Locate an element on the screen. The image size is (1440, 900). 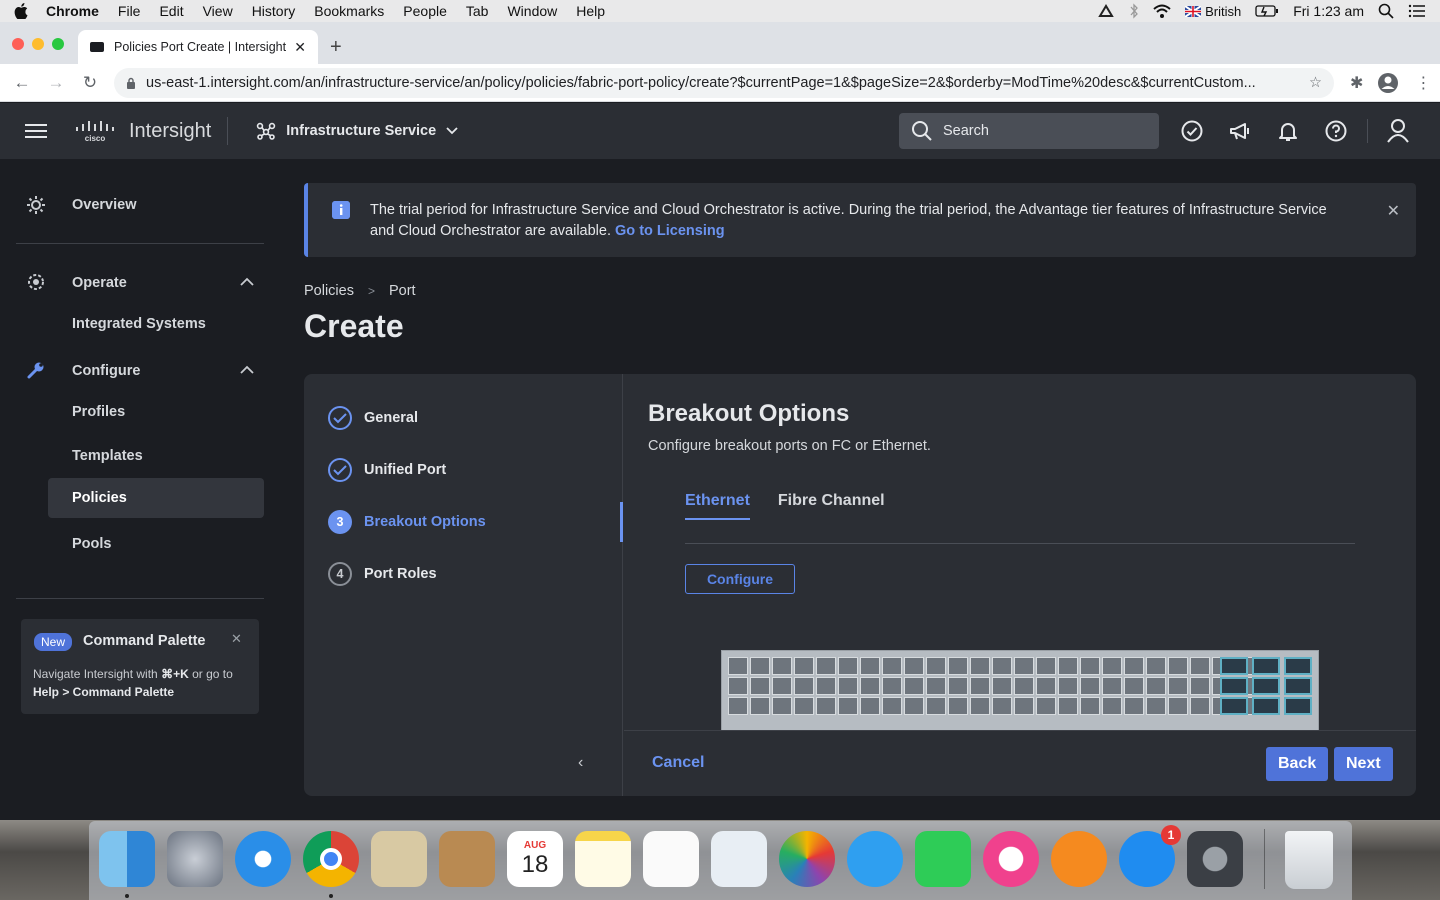
profile-avatar-icon is located at coordinates (1388, 83).